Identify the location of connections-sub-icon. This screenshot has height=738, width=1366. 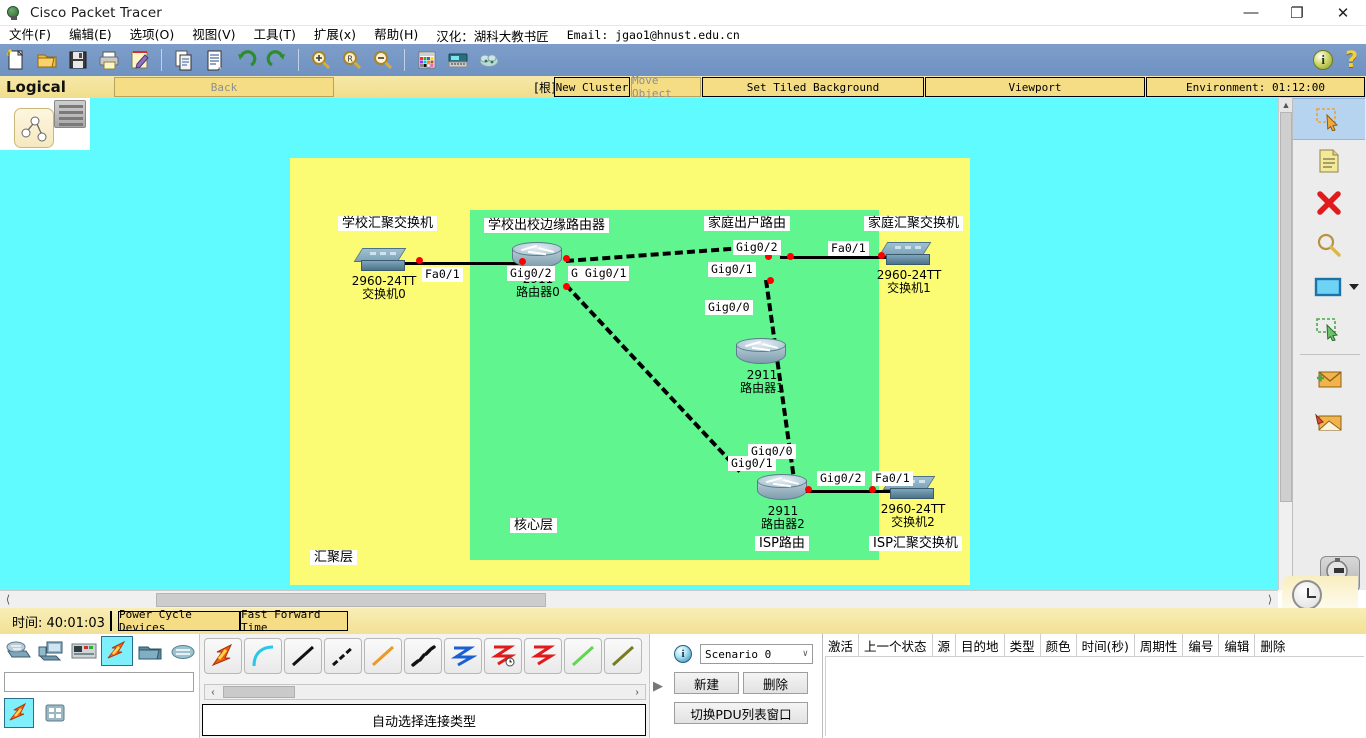
(19, 713).